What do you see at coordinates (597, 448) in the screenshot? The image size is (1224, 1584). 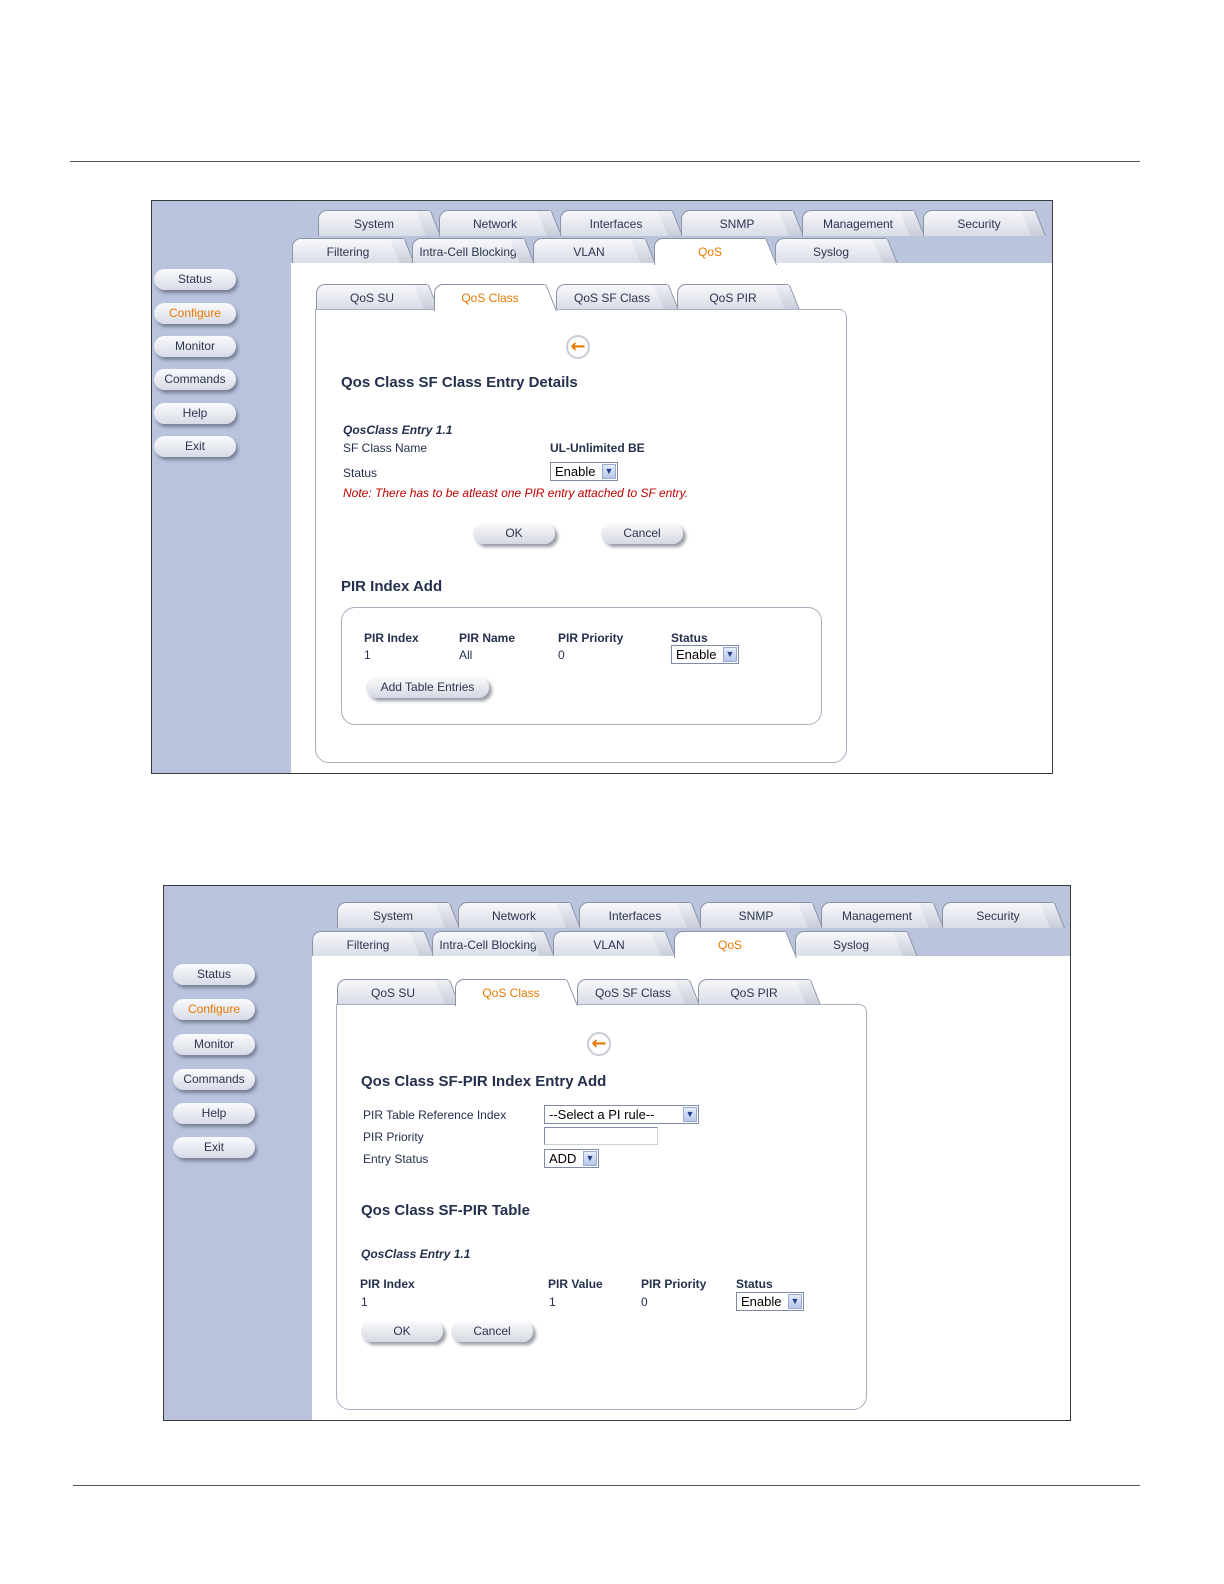 I see `sf-class-name-value: UL-Unlimited BE` at bounding box center [597, 448].